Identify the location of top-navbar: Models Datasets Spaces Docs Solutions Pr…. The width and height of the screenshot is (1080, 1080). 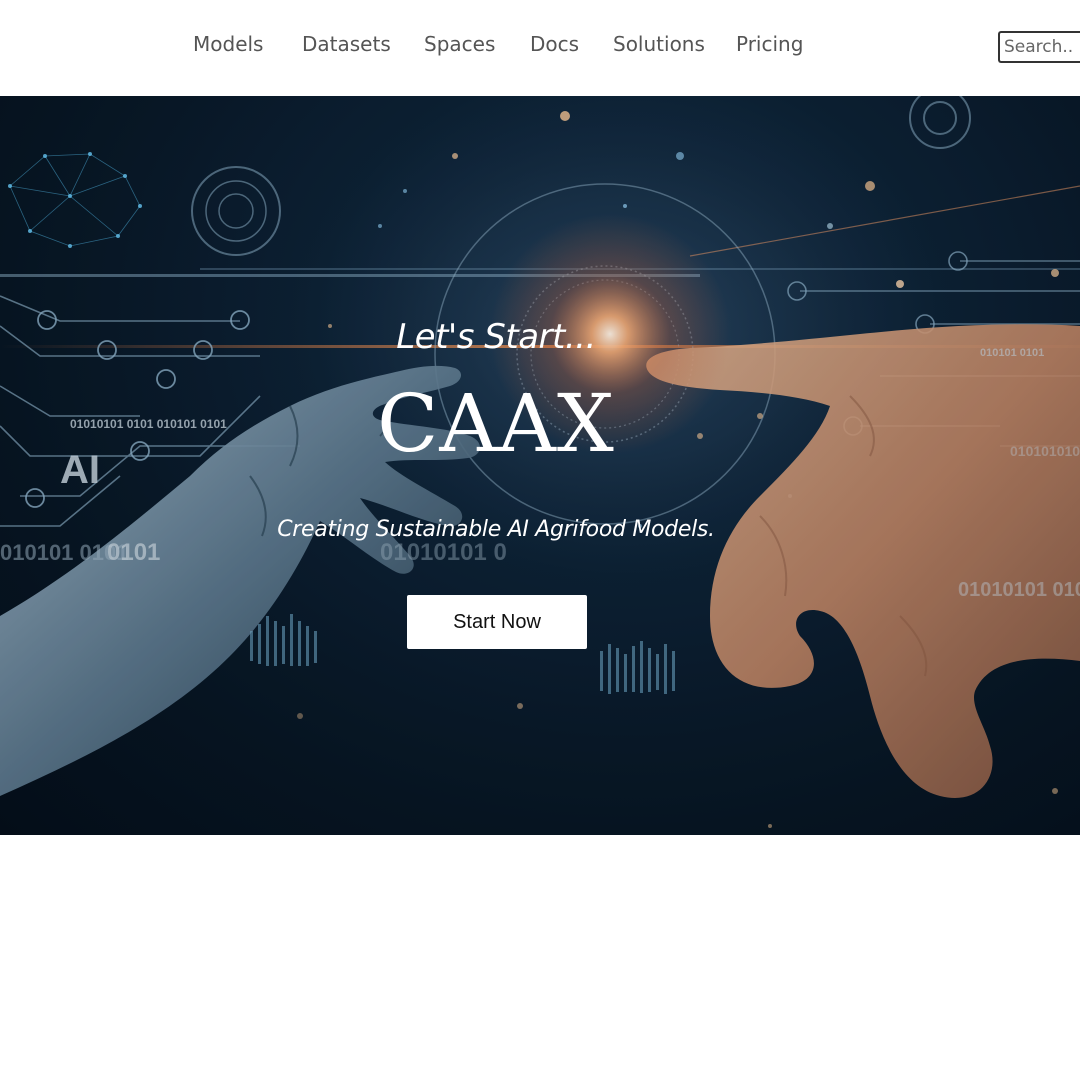
(540, 48).